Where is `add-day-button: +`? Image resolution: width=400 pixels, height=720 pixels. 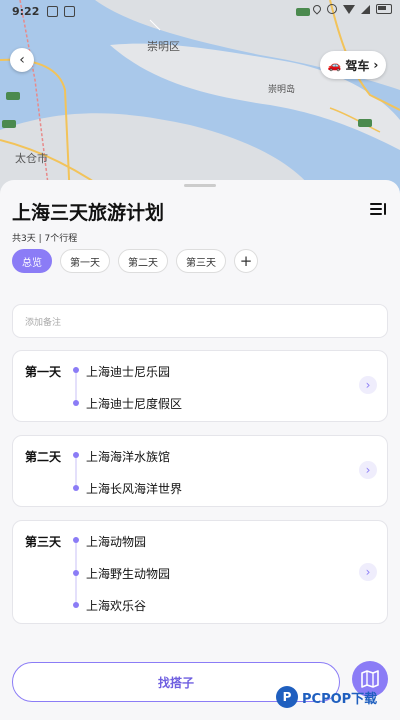
add-day-button: + is located at coordinates (246, 261).